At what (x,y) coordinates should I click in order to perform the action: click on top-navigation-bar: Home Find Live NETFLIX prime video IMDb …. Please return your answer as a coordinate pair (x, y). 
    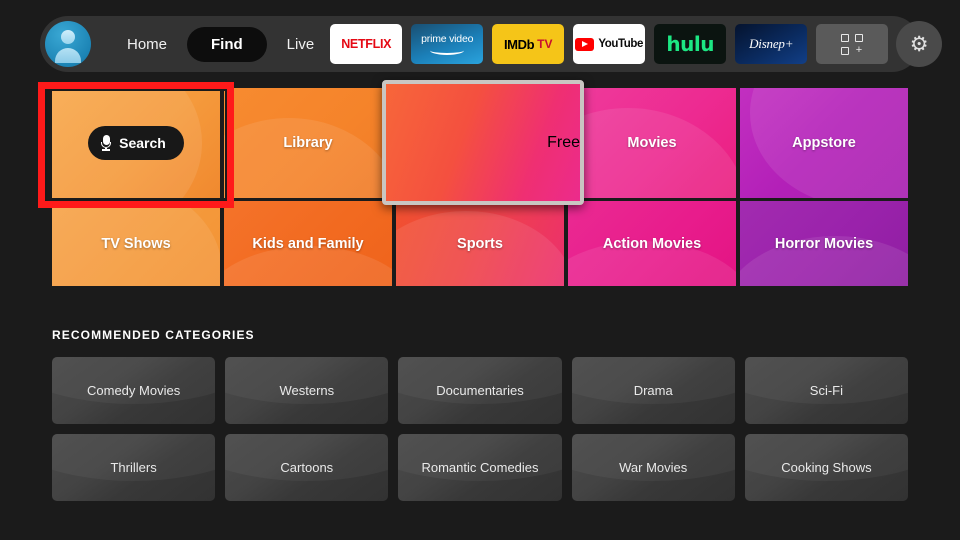
    Looking at the image, I should click on (491, 44).